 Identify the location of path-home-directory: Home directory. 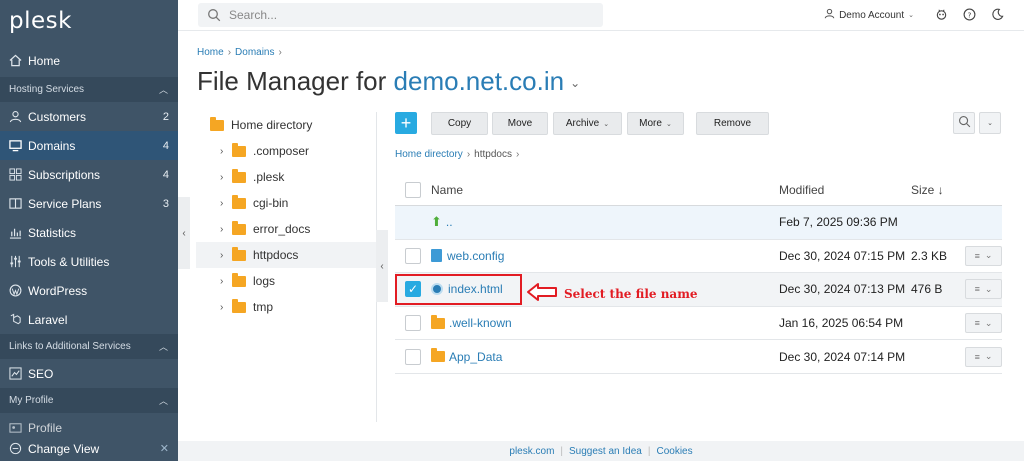
(429, 154).